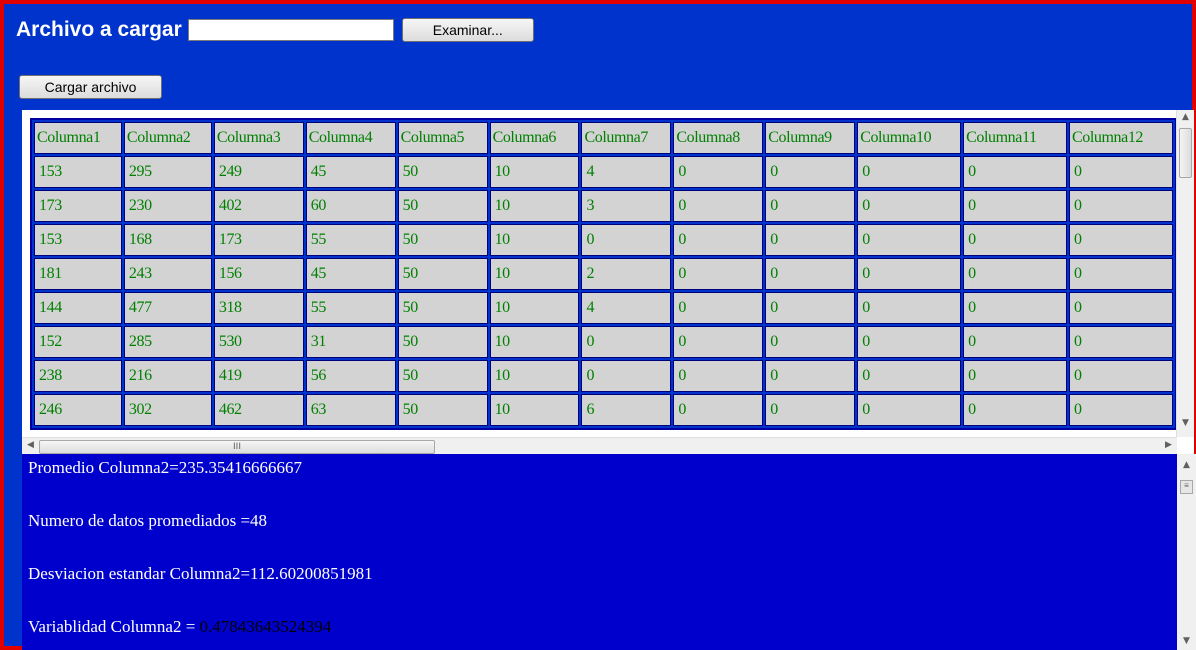  What do you see at coordinates (350, 138) in the screenshot?
I see `column-header: Columna4` at bounding box center [350, 138].